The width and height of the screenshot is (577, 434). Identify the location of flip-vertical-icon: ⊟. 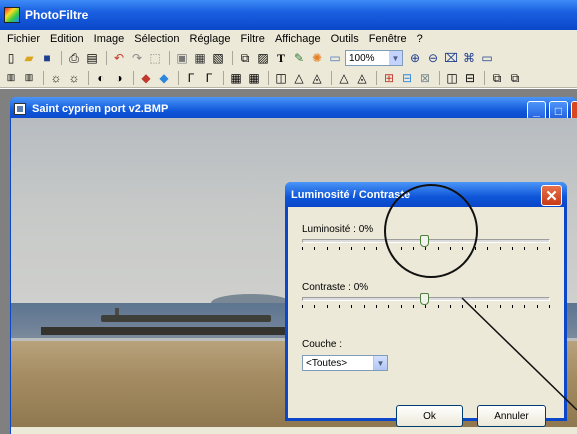
(407, 78).